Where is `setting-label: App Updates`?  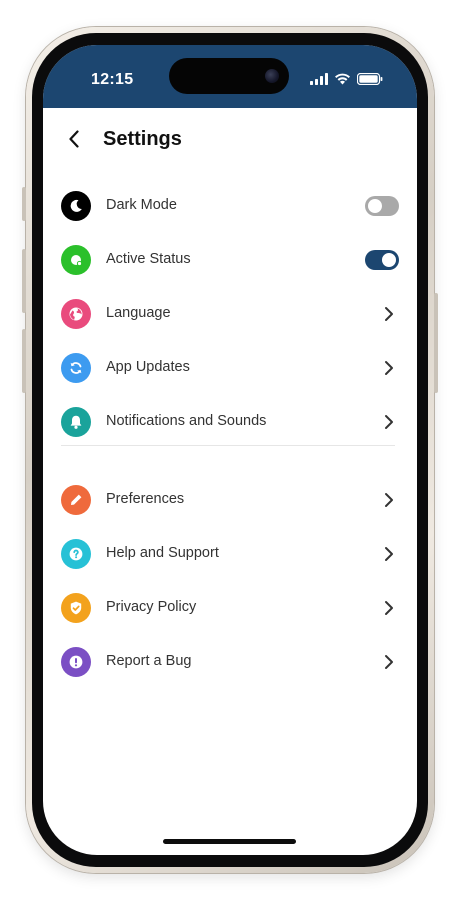
setting-label: App Updates is located at coordinates (148, 367).